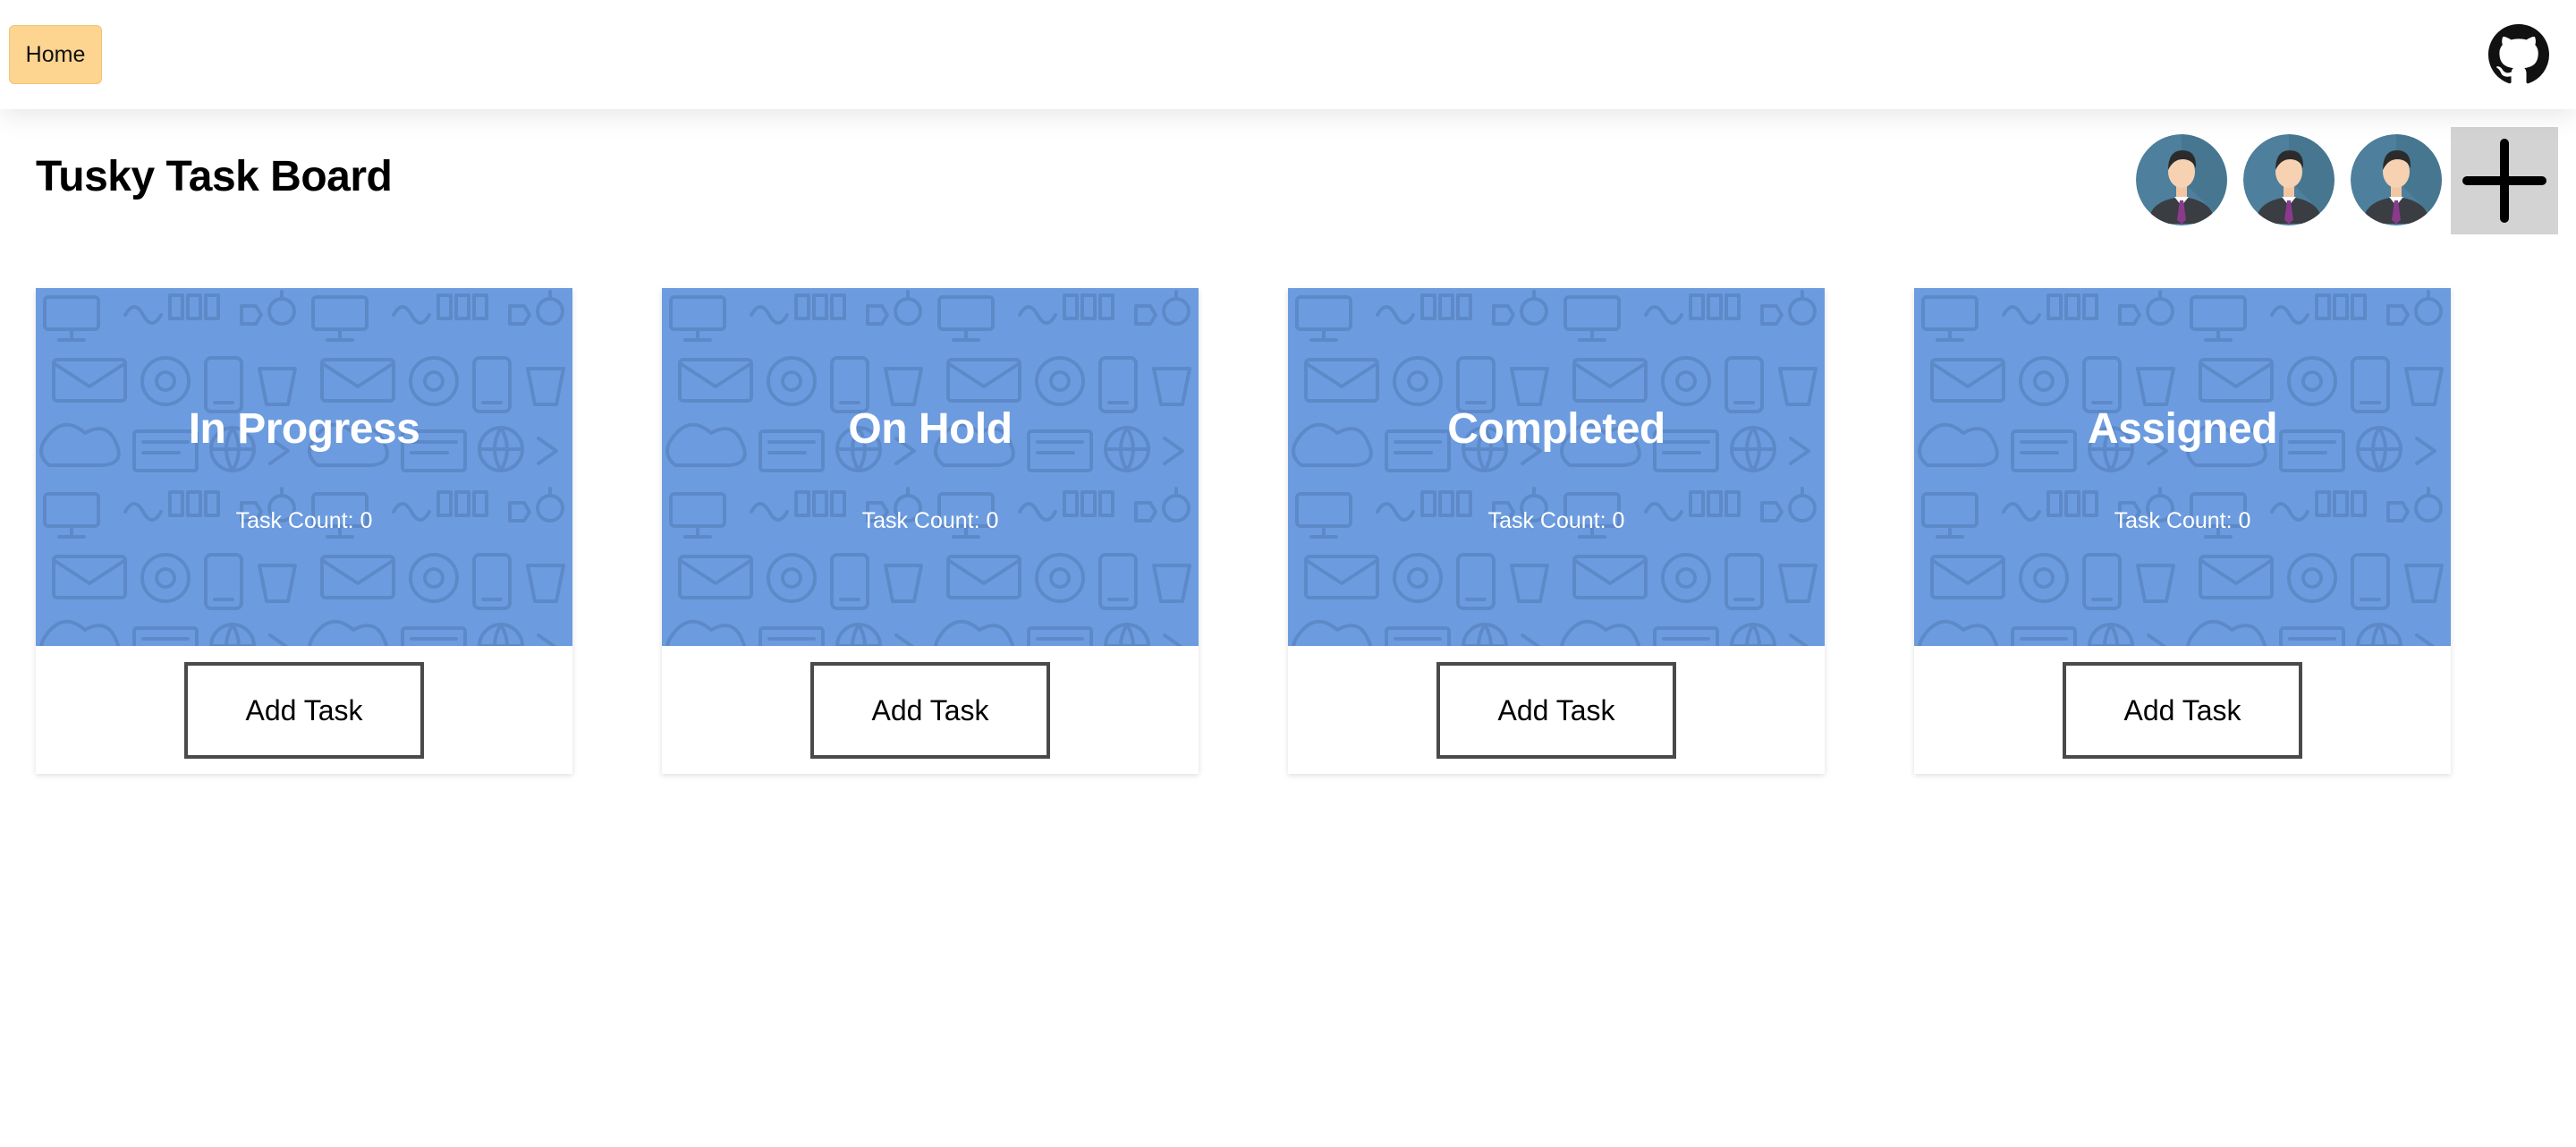  I want to click on home-button: Home, so click(55, 54).